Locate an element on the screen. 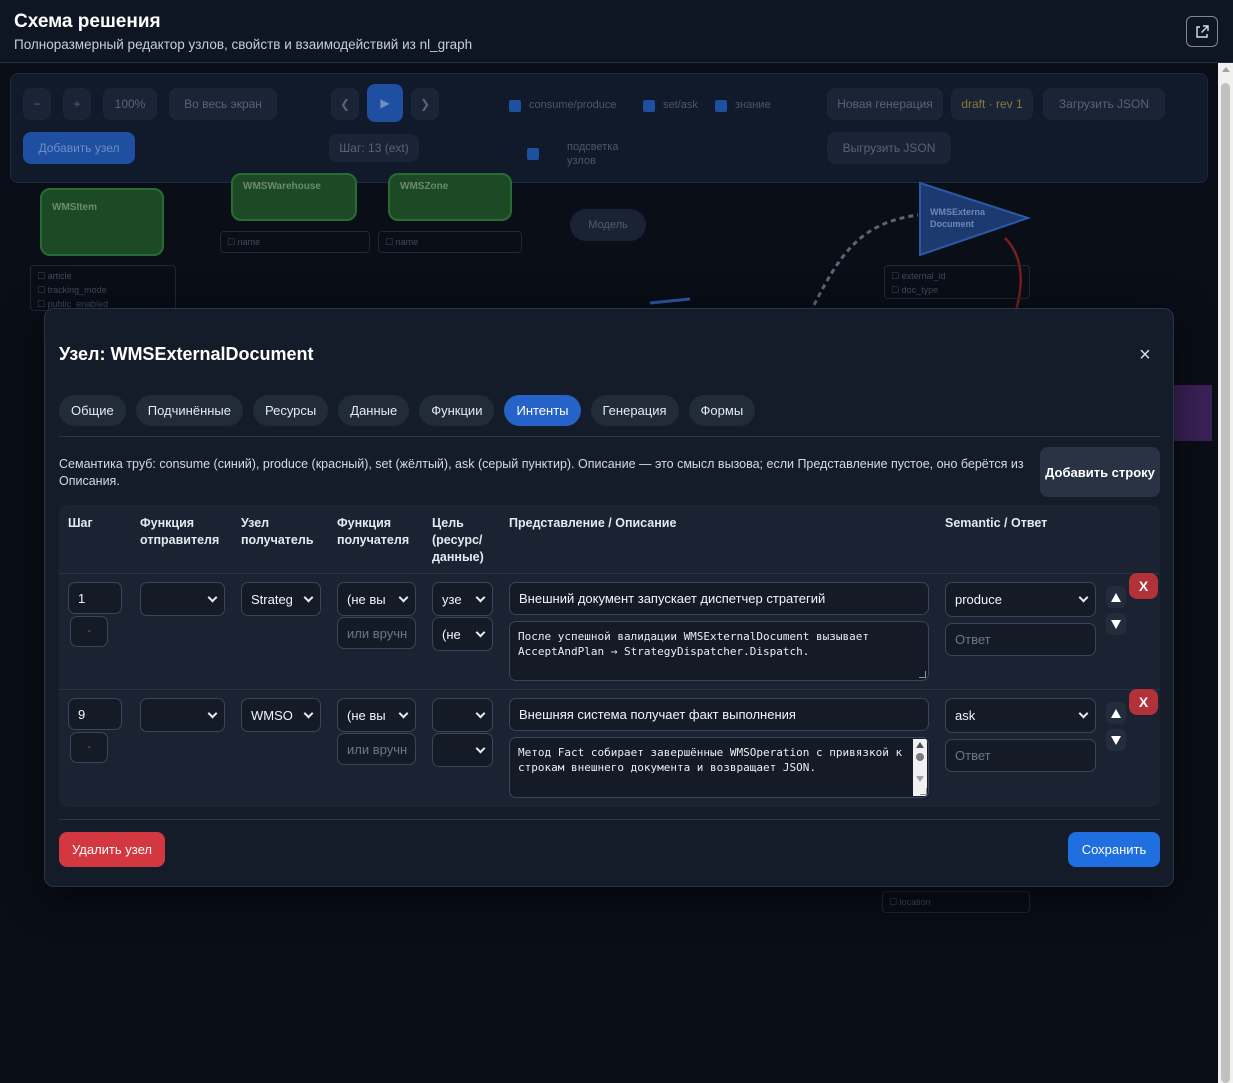 The image size is (1233, 1083). step-input: 1 is located at coordinates (95, 598).